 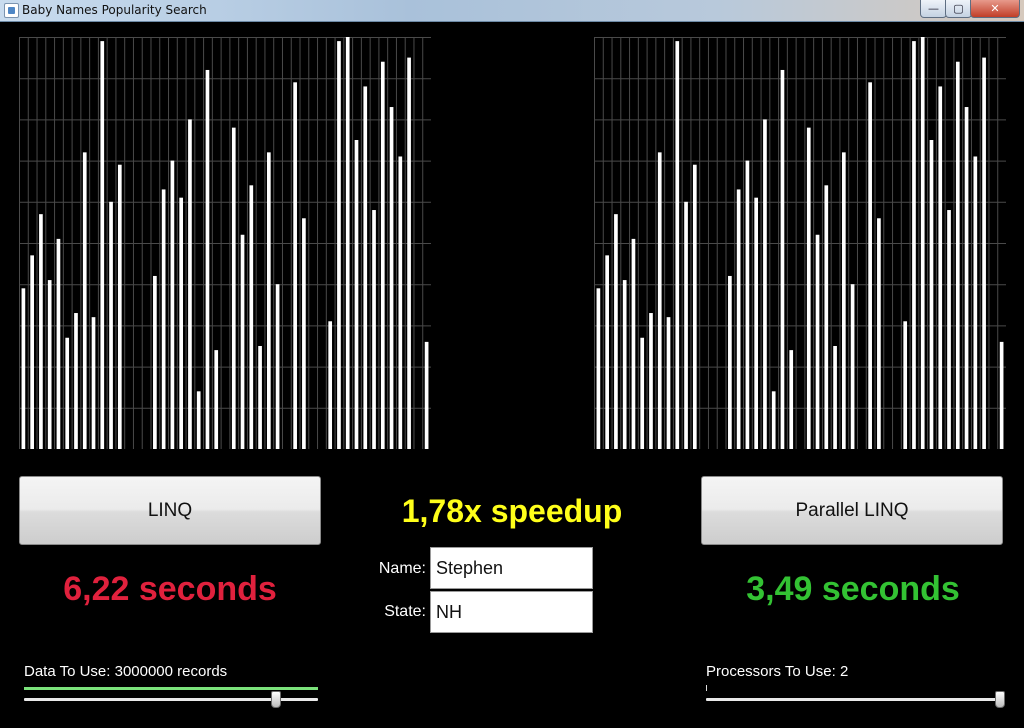 What do you see at coordinates (995, 9) in the screenshot?
I see `close-button: ✕` at bounding box center [995, 9].